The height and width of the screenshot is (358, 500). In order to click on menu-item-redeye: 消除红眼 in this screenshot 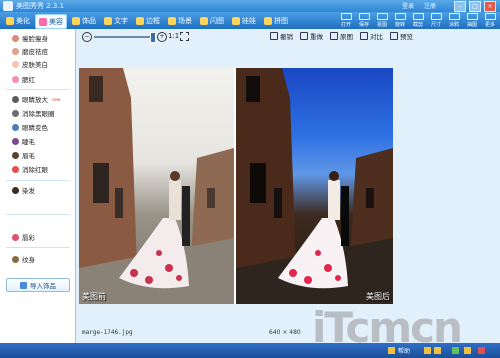, I will do `click(30, 169)`.